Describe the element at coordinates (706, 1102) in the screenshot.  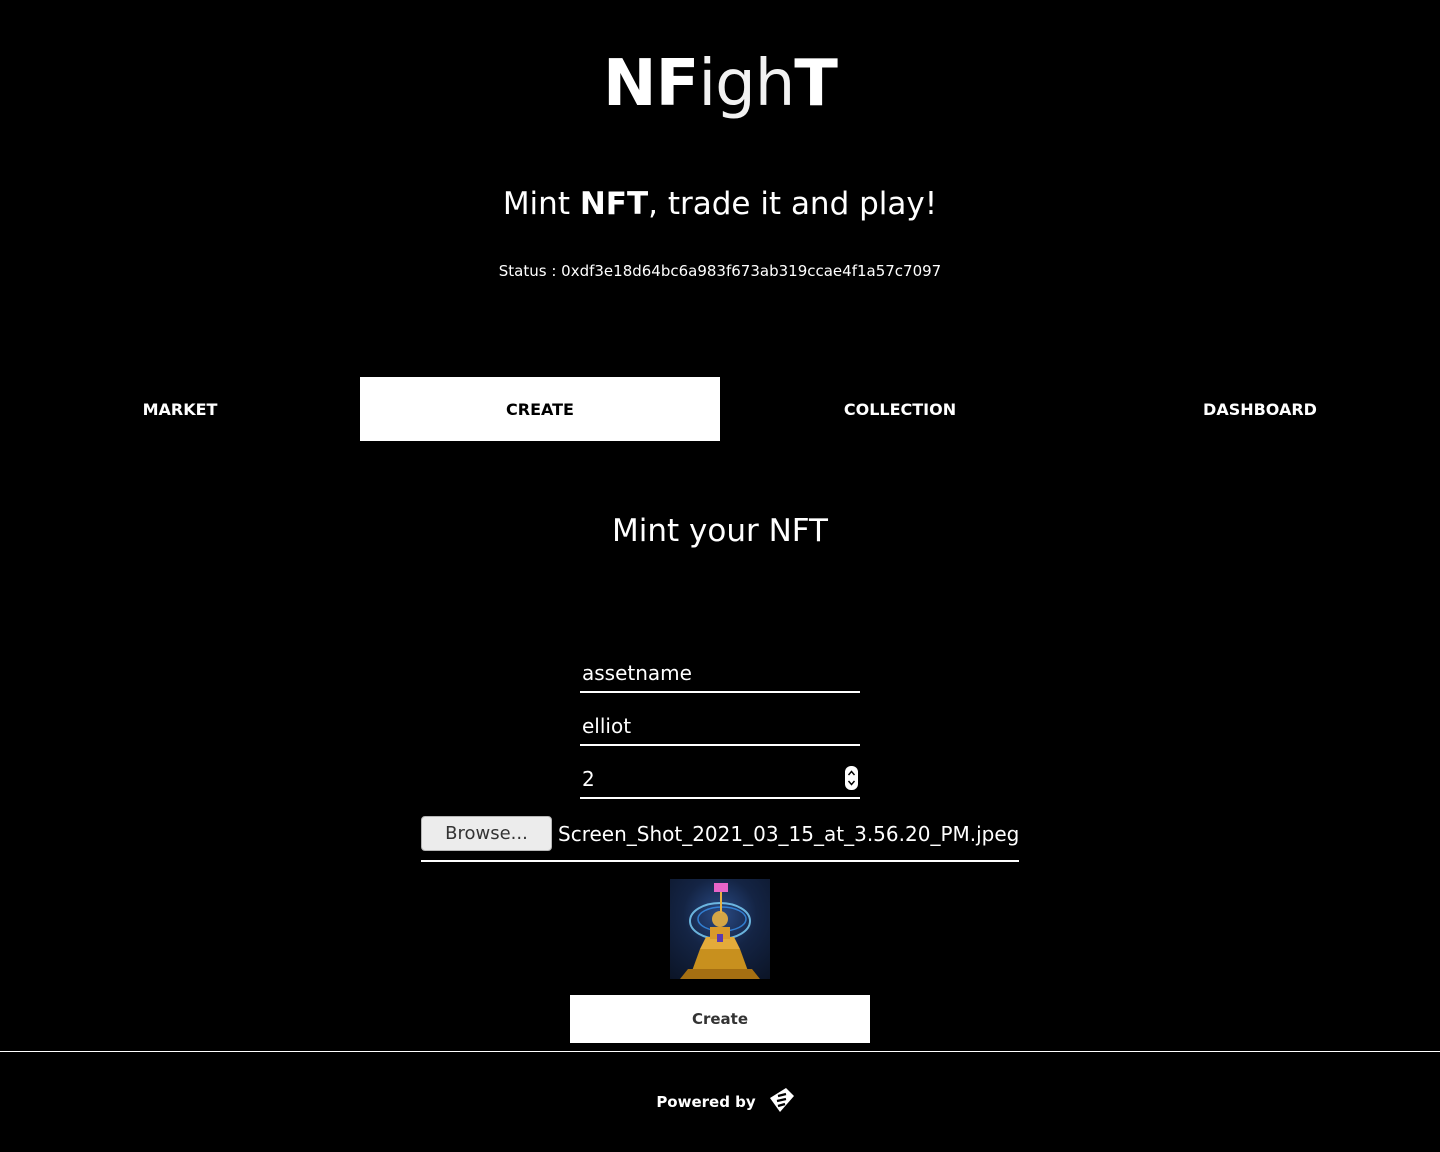
I see `powered-by-label: Powered by` at that location.